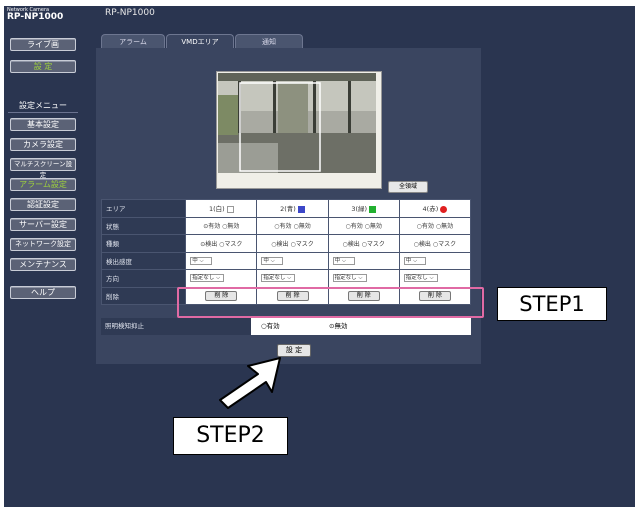  I want to click on sensitivity-2-cell: 中 ⌵, so click(292, 260).